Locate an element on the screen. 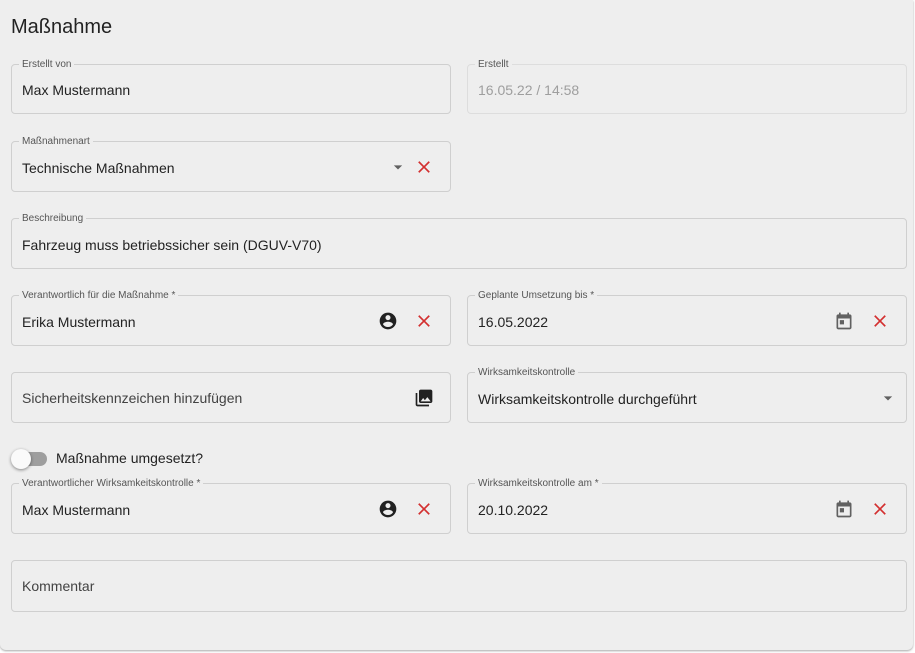  measure-type-value: Technische Maßnahmen is located at coordinates (98, 167).